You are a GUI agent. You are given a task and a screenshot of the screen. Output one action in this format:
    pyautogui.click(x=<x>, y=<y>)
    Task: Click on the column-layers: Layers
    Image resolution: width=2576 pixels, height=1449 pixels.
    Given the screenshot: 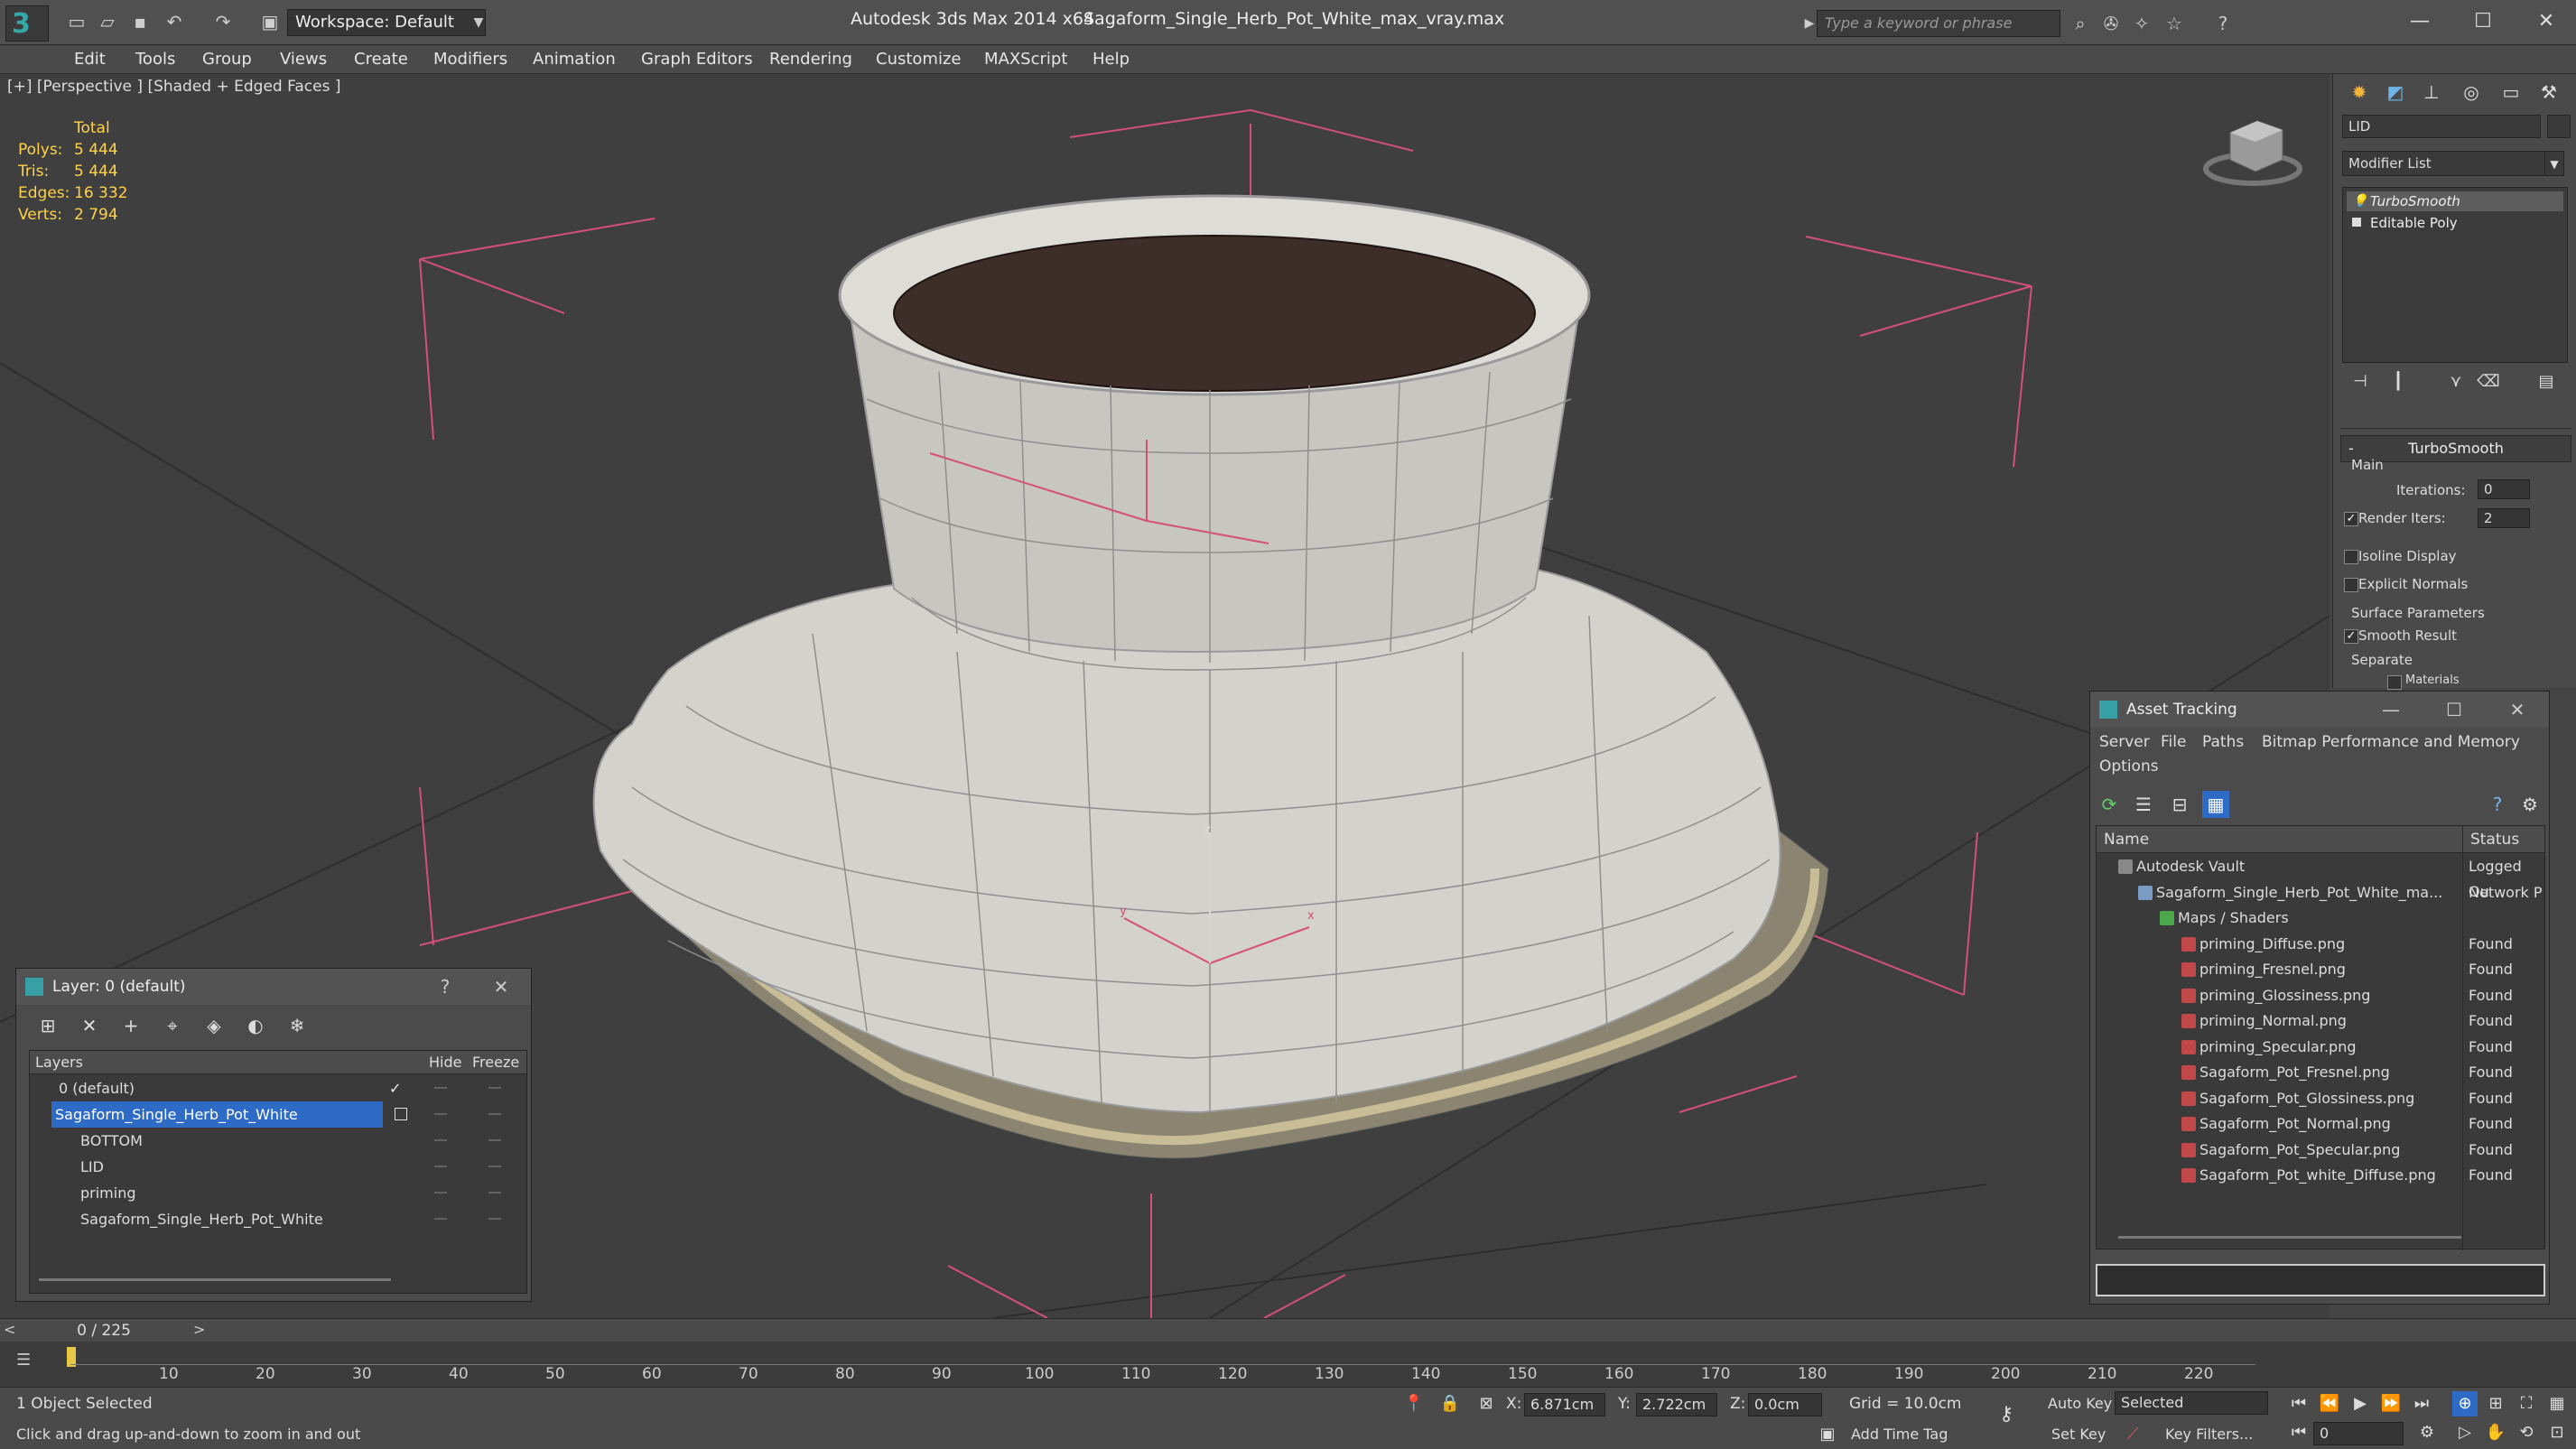 What is the action you would take?
    pyautogui.click(x=59, y=1062)
    